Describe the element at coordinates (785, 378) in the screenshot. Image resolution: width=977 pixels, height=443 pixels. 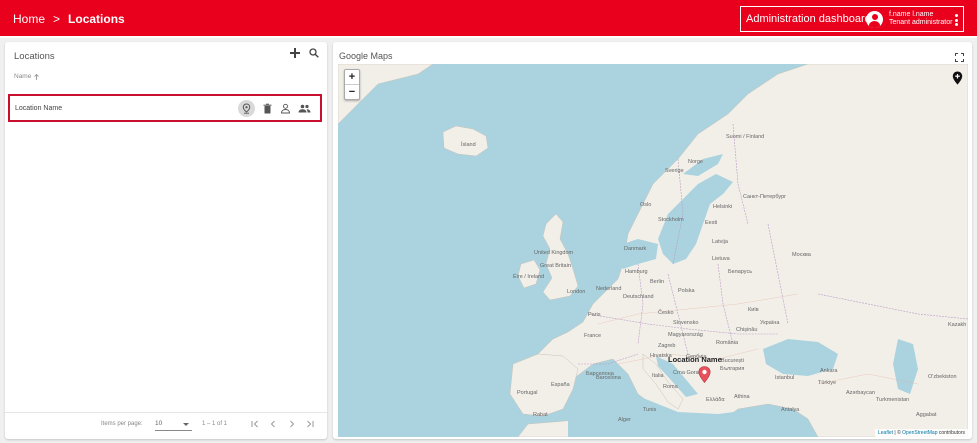
I see `map-label: Istanbul` at that location.